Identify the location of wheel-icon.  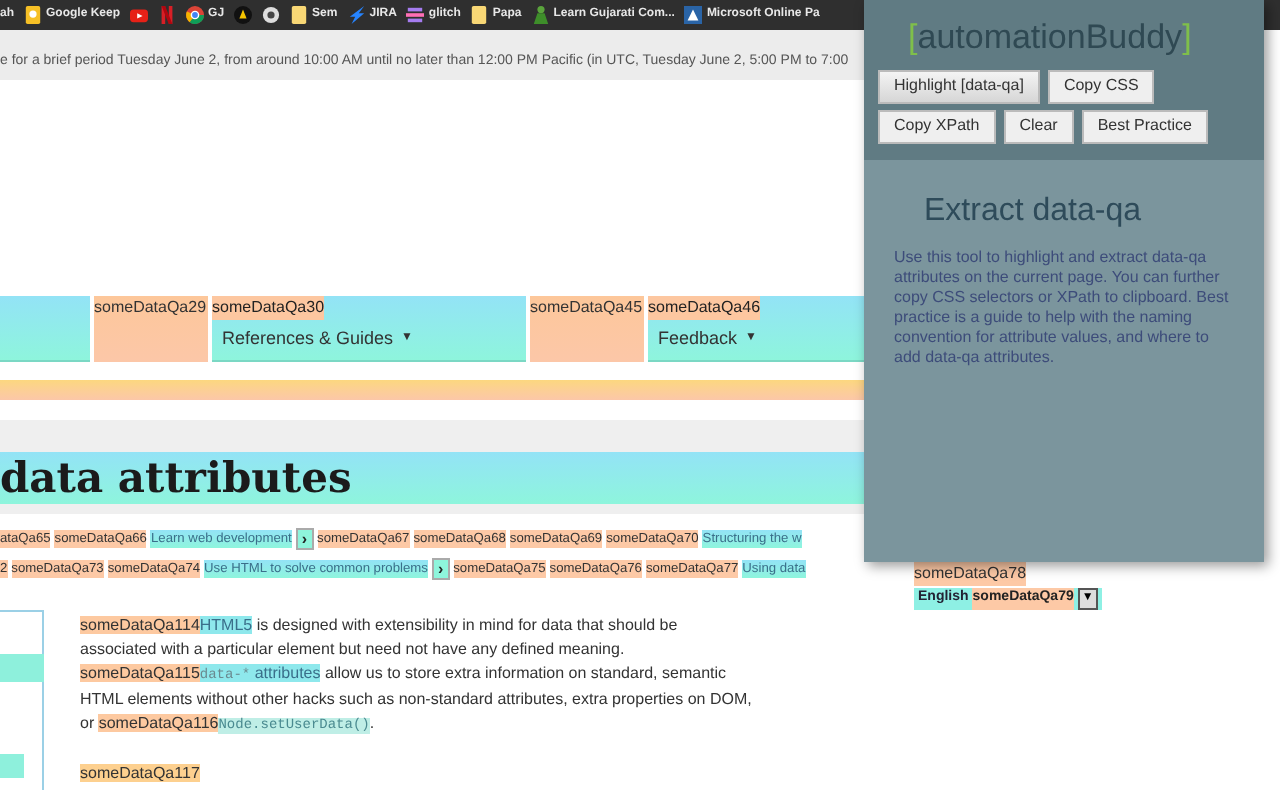
(195, 15).